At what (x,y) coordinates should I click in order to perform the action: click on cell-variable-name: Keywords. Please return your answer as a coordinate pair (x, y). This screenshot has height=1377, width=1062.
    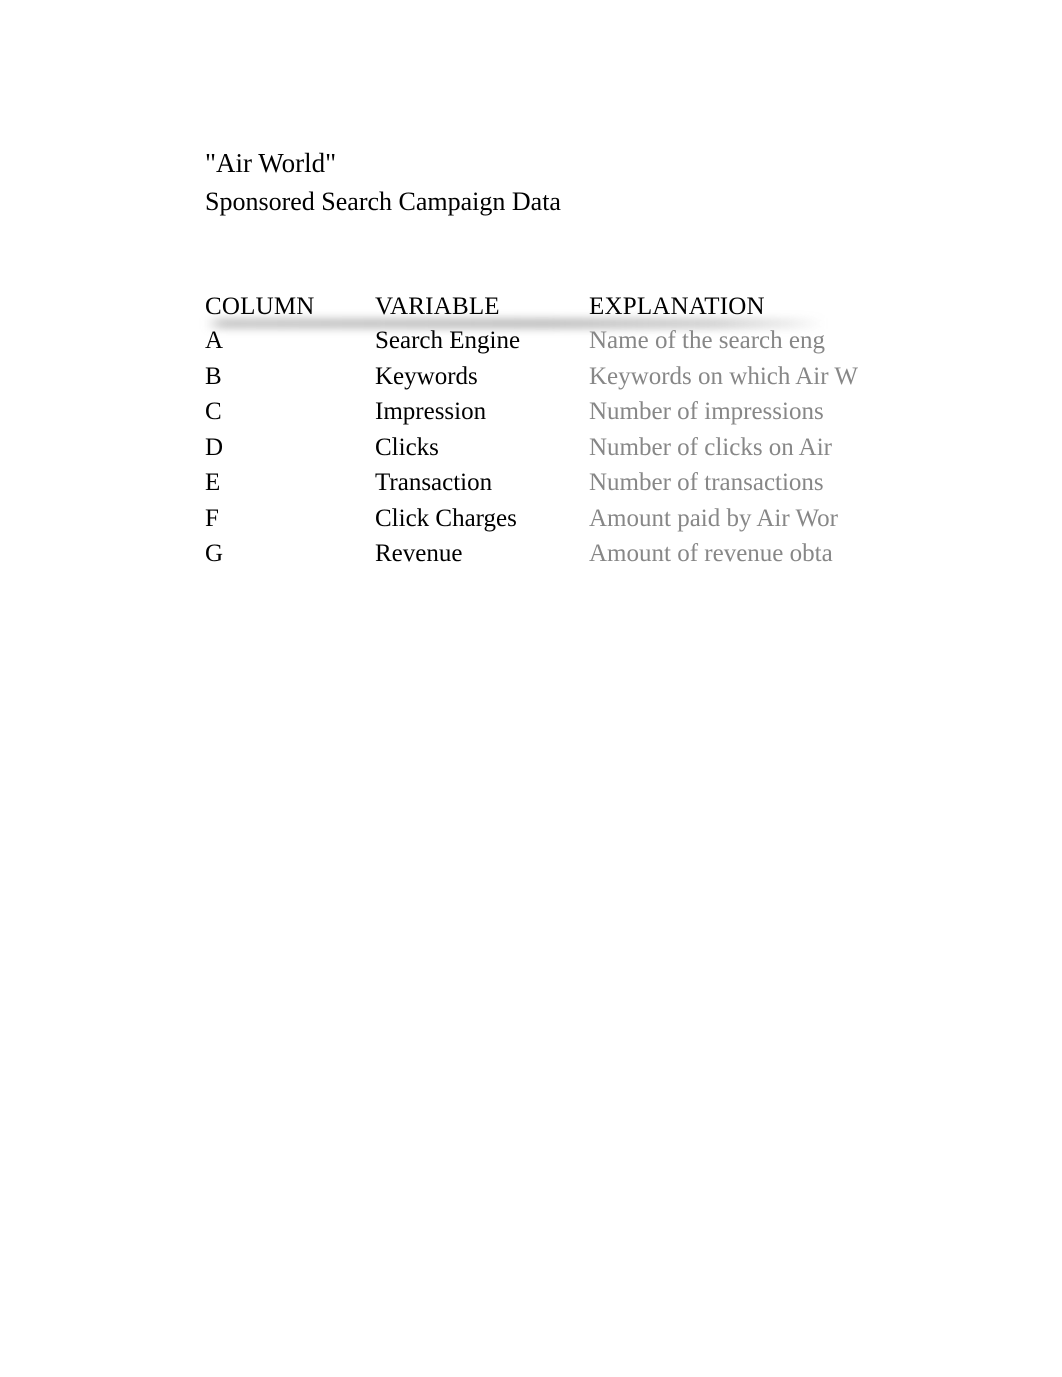
    Looking at the image, I should click on (426, 376).